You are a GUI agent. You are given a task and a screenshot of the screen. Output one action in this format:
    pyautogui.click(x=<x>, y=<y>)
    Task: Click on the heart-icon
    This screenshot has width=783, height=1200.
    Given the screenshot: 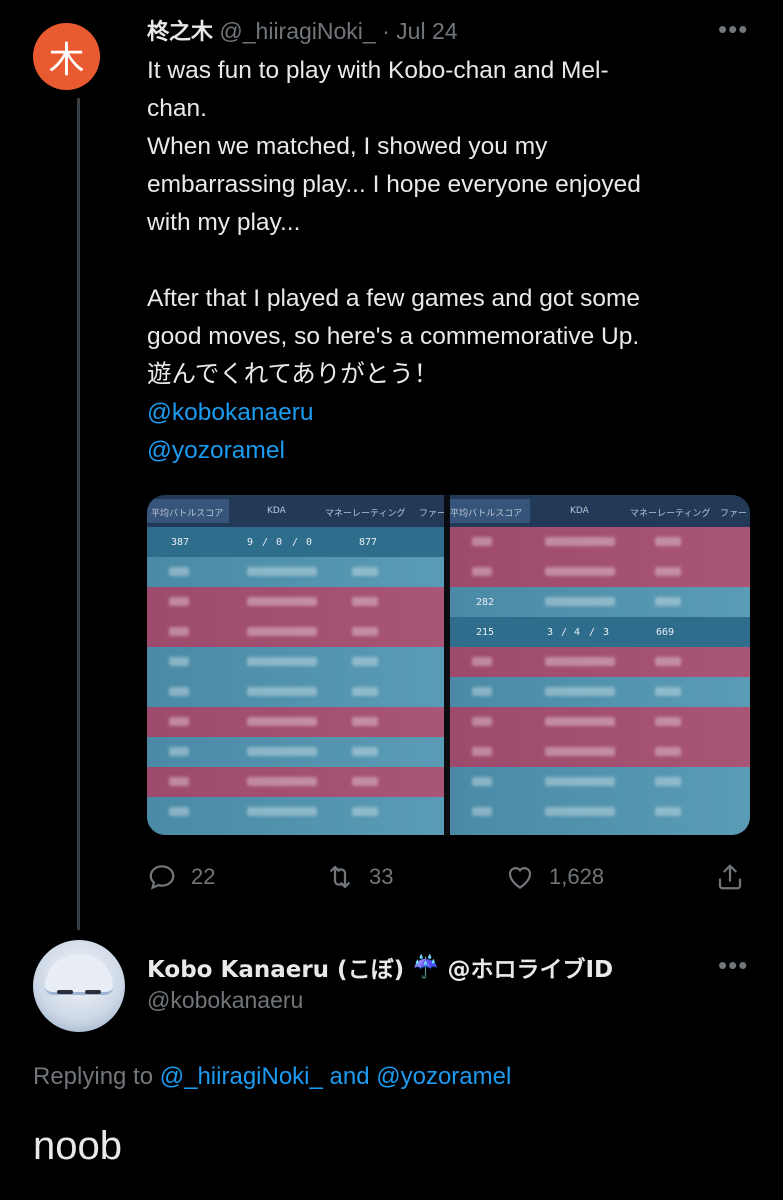 What is the action you would take?
    pyautogui.click(x=520, y=878)
    